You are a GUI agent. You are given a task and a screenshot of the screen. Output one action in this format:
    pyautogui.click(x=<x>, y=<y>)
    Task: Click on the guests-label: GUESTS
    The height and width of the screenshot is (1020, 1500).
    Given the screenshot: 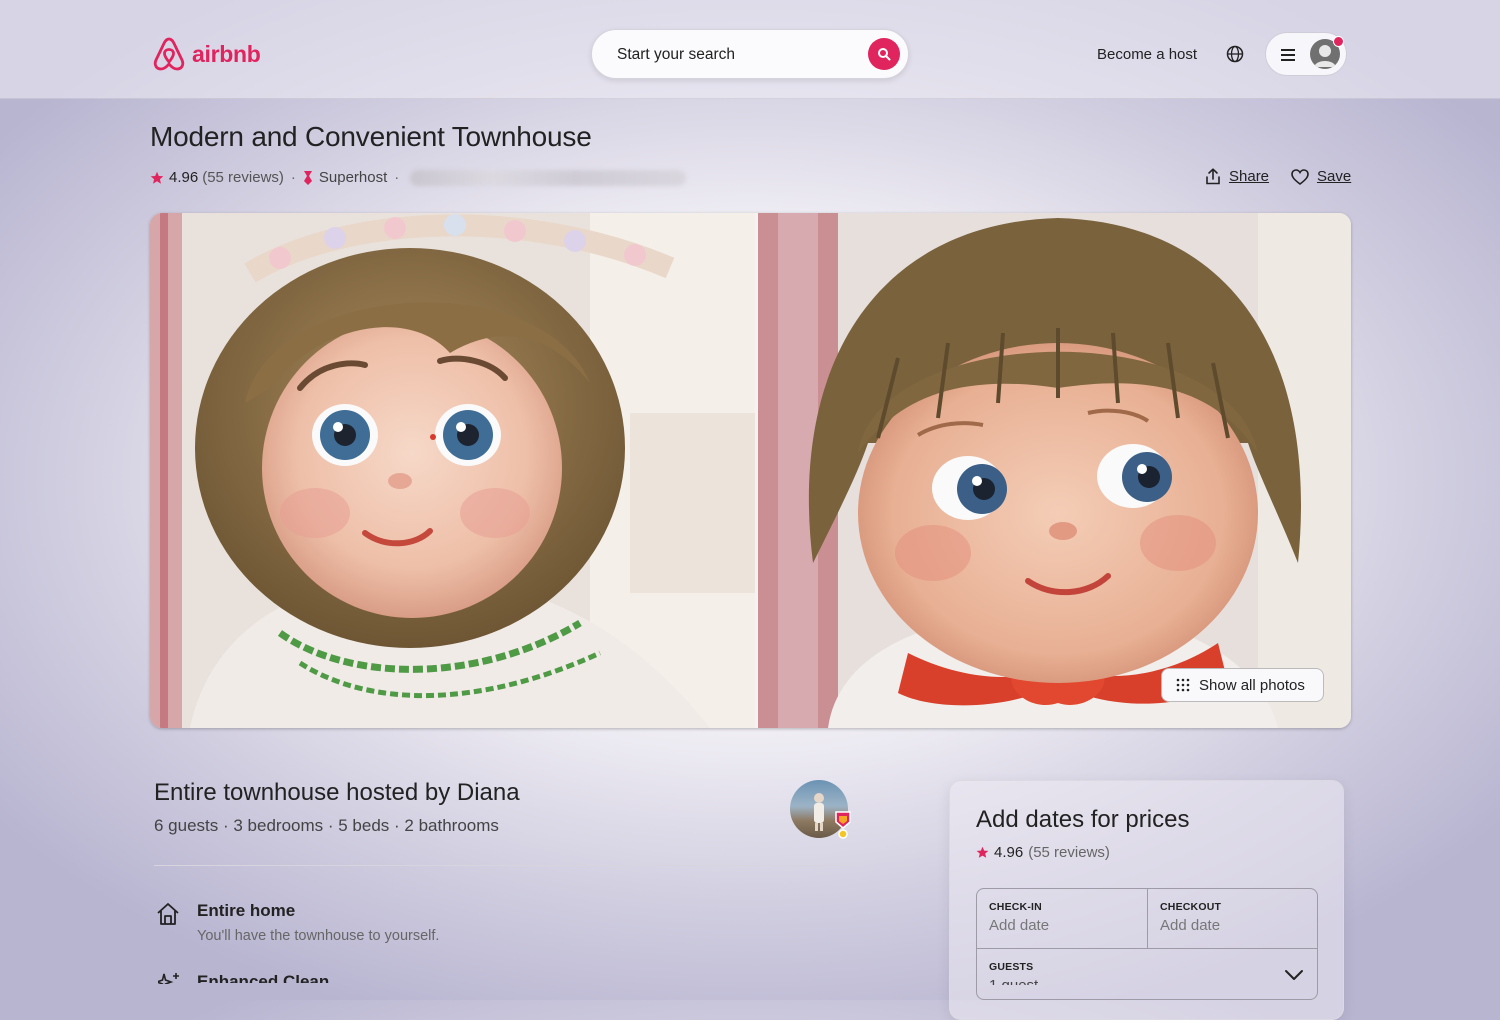 What is the action you would take?
    pyautogui.click(x=1011, y=967)
    